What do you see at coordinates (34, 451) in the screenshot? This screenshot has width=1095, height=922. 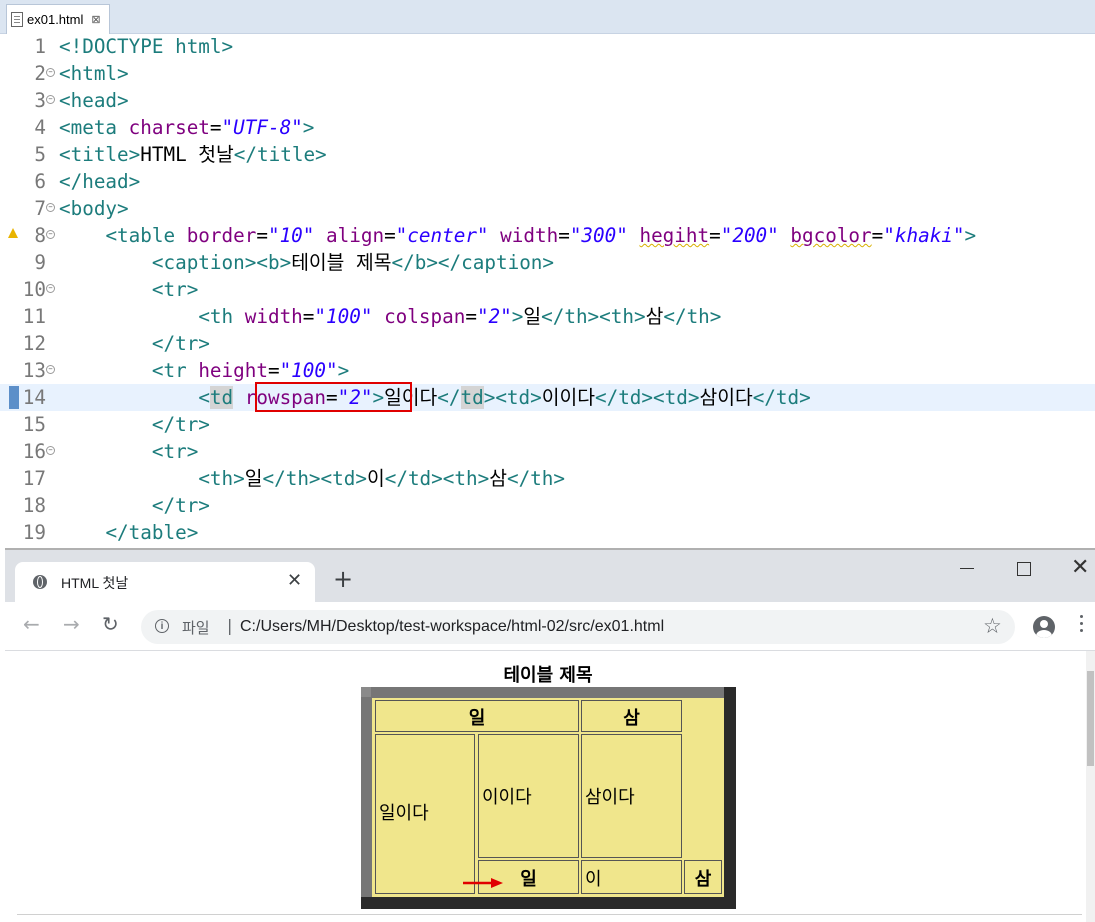 I see `line-number: 16` at bounding box center [34, 451].